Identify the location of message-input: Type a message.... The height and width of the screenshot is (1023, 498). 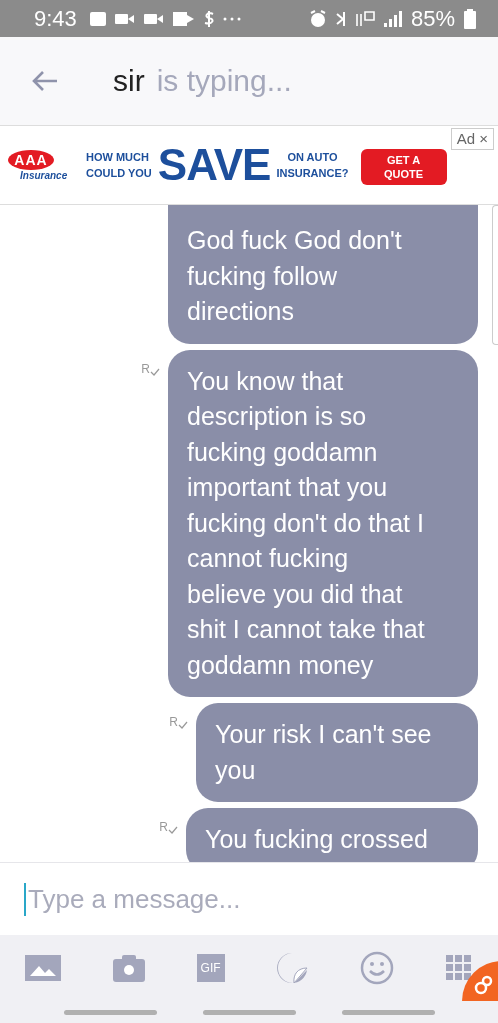
(247, 899).